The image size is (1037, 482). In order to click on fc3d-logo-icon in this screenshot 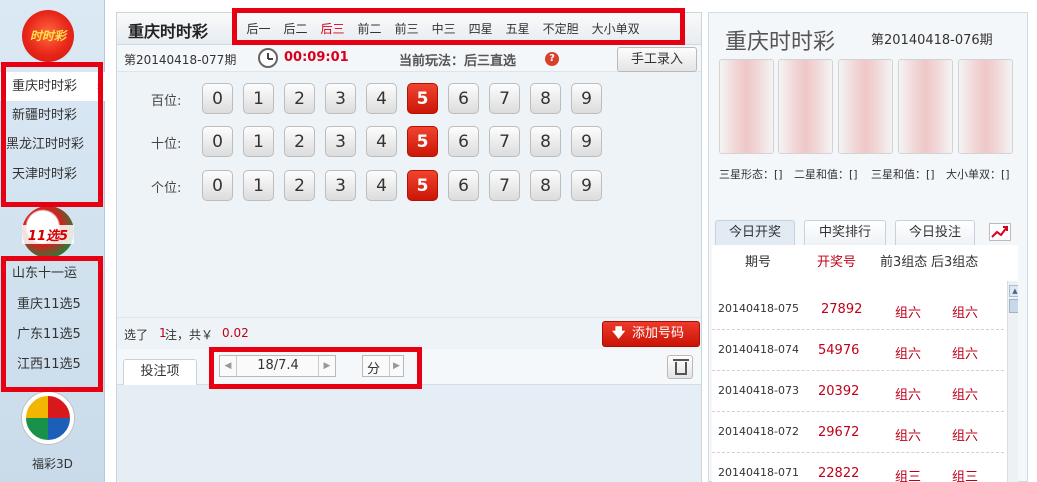, I will do `click(48, 418)`.